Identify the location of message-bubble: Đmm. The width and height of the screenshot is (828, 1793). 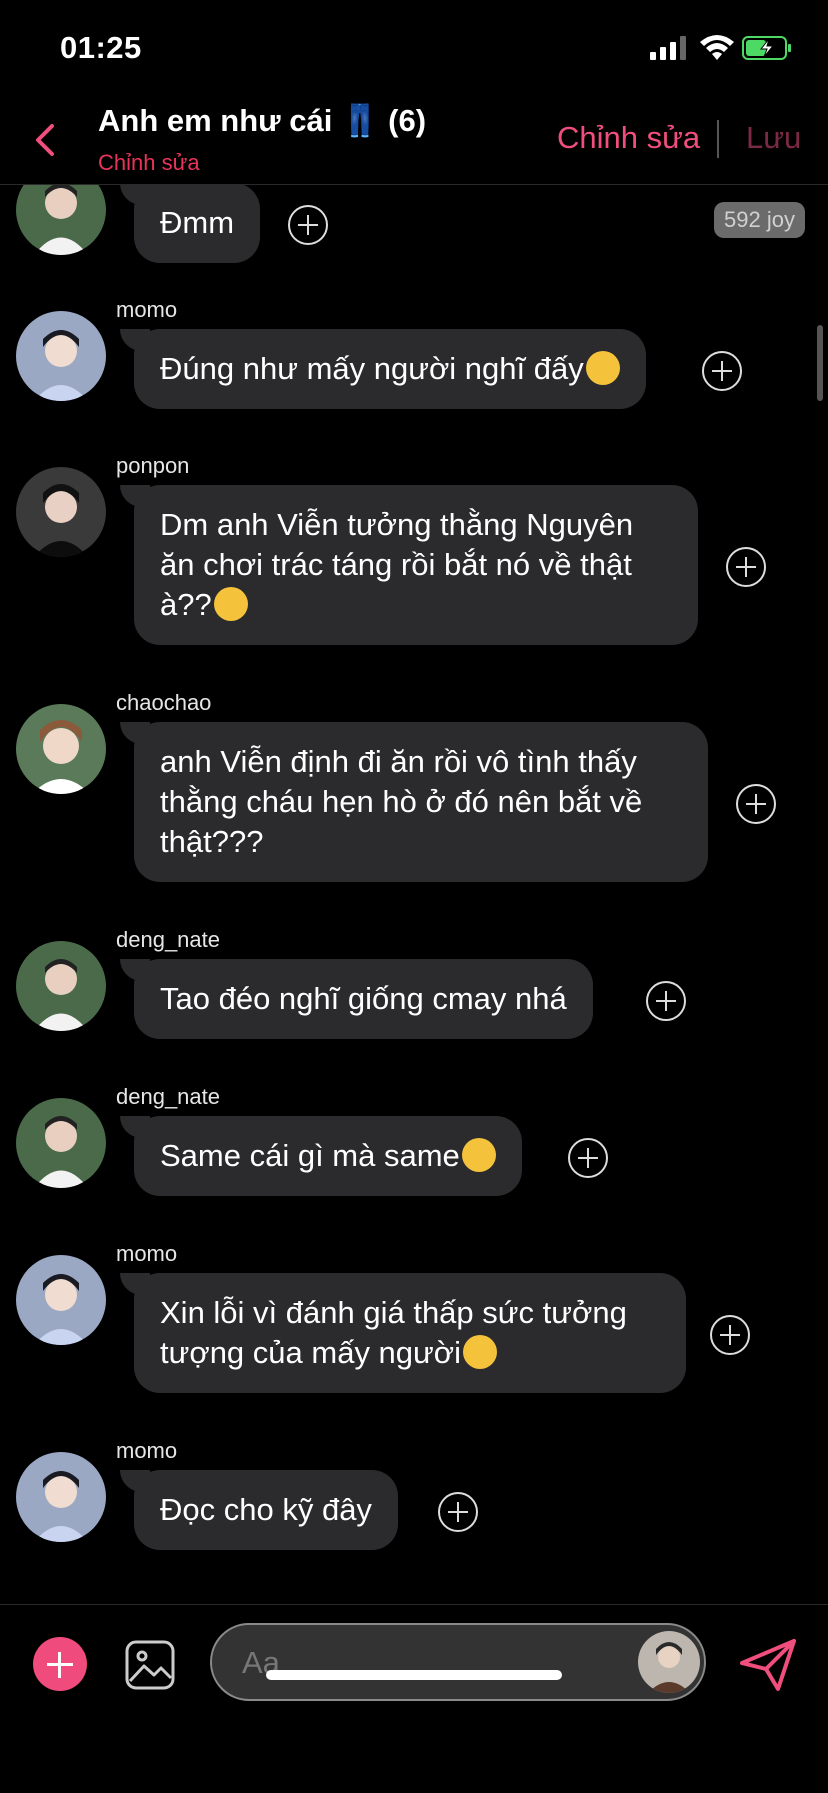
(190, 224).